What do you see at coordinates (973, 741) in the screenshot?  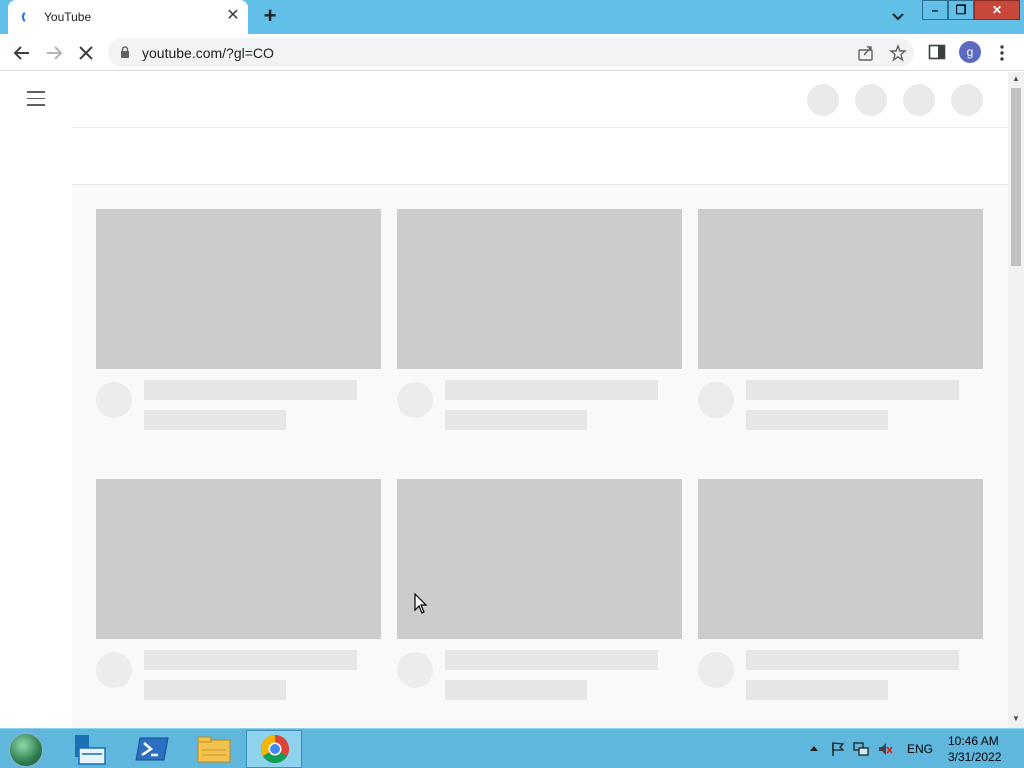 I see `clock-time: 10:46 AM` at bounding box center [973, 741].